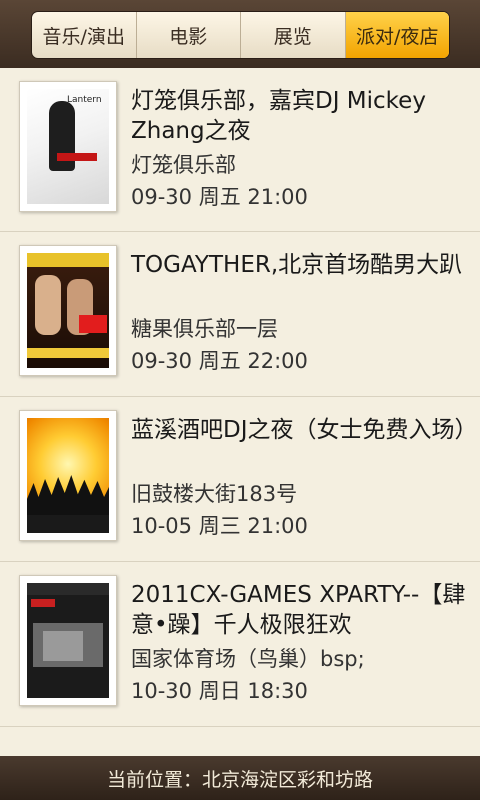 The height and width of the screenshot is (800, 480). What do you see at coordinates (248, 659) in the screenshot?
I see `event-venue: 国家体育场（鸟巢）bsp;` at bounding box center [248, 659].